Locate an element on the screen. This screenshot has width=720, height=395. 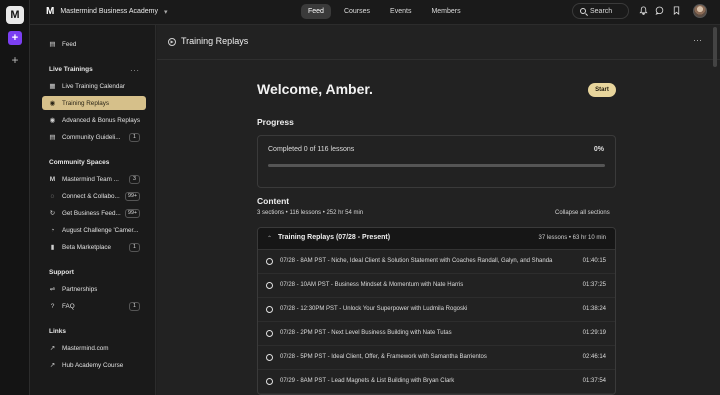
nav-feed: Feed is located at coordinates (316, 11).